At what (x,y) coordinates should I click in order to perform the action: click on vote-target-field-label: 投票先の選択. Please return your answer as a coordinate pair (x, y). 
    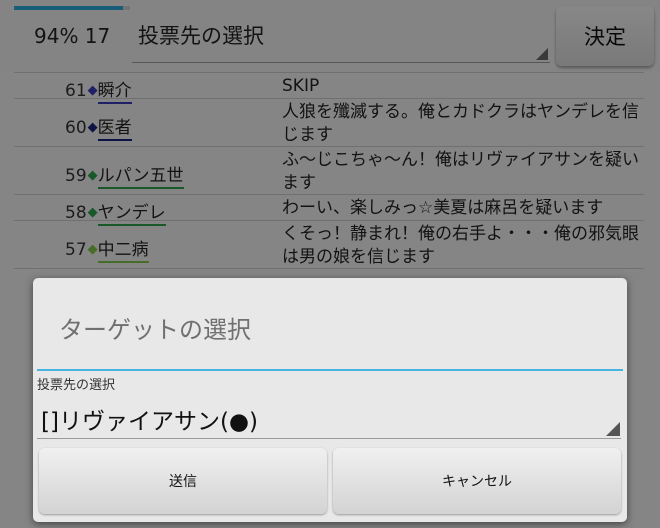
    Looking at the image, I should click on (76, 385).